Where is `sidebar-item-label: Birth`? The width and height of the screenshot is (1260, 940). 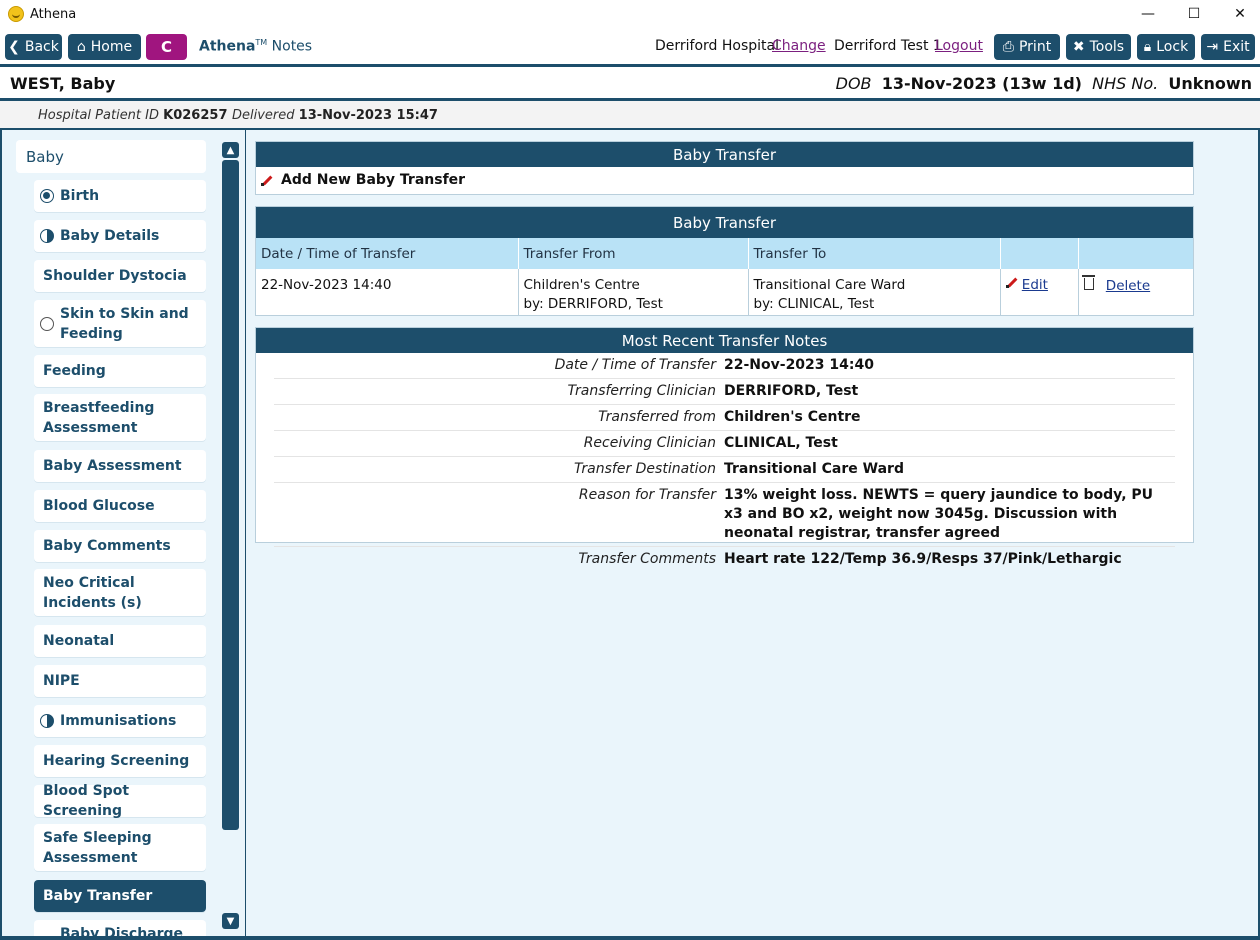
sidebar-item-label: Birth is located at coordinates (80, 196).